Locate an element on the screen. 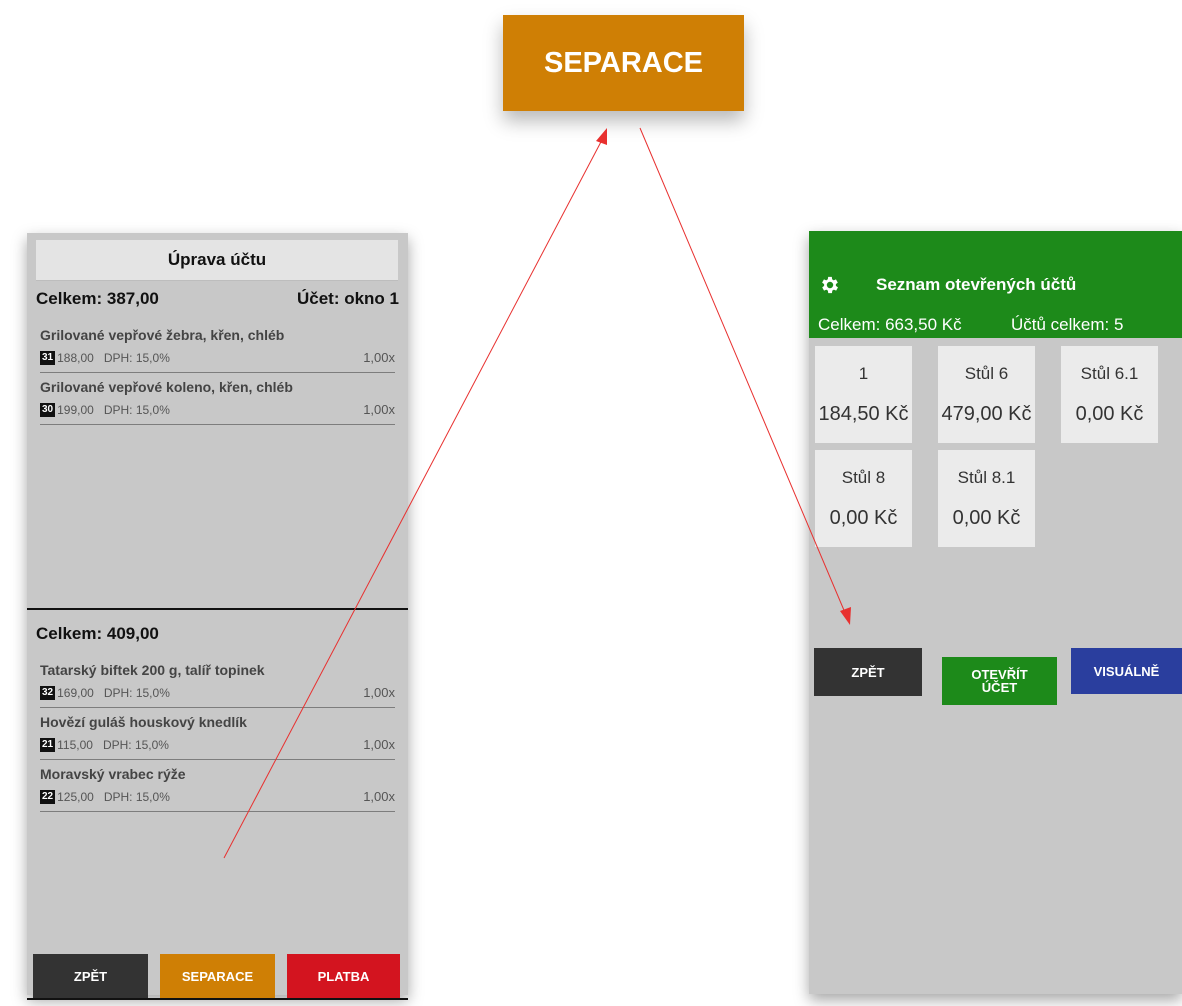  split-divider is located at coordinates (217, 609).